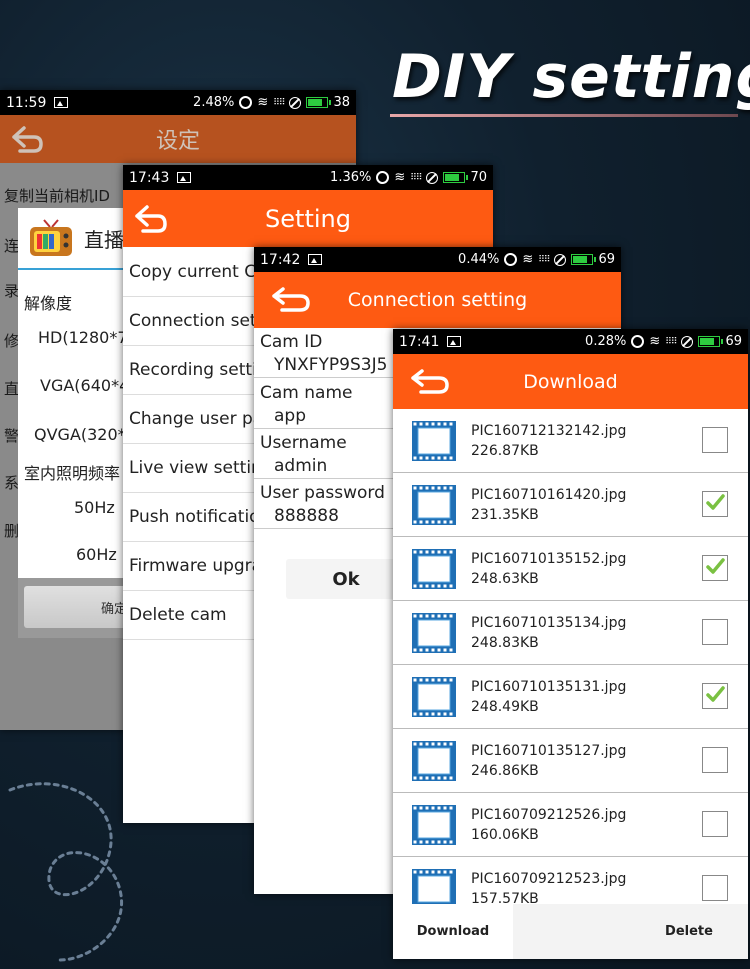 The width and height of the screenshot is (750, 969). I want to click on bottom-bar-spacer, so click(571, 931).